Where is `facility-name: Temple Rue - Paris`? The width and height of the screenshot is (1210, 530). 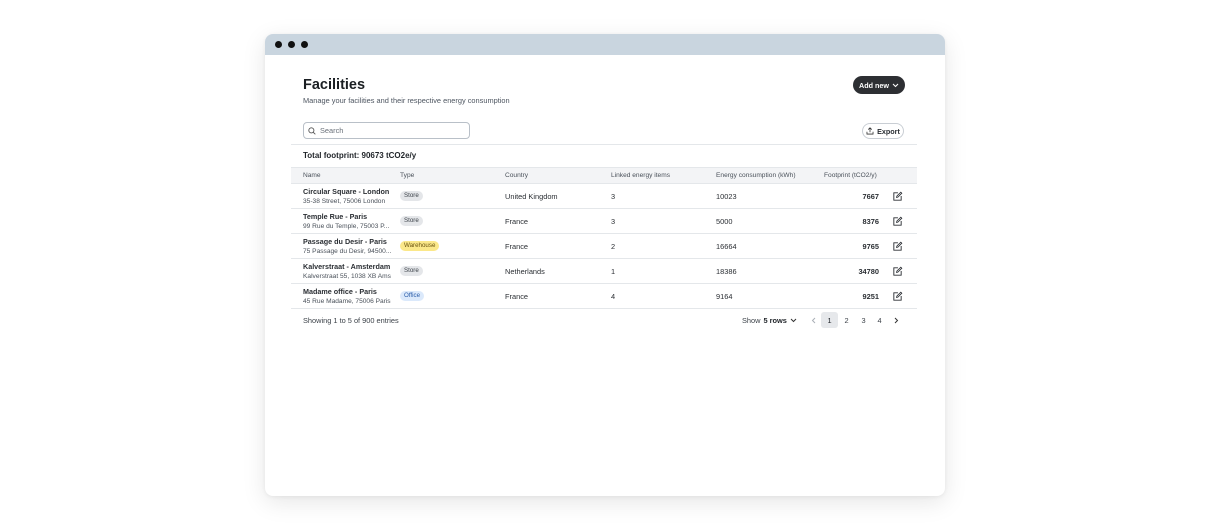
facility-name: Temple Rue - Paris is located at coordinates (335, 216).